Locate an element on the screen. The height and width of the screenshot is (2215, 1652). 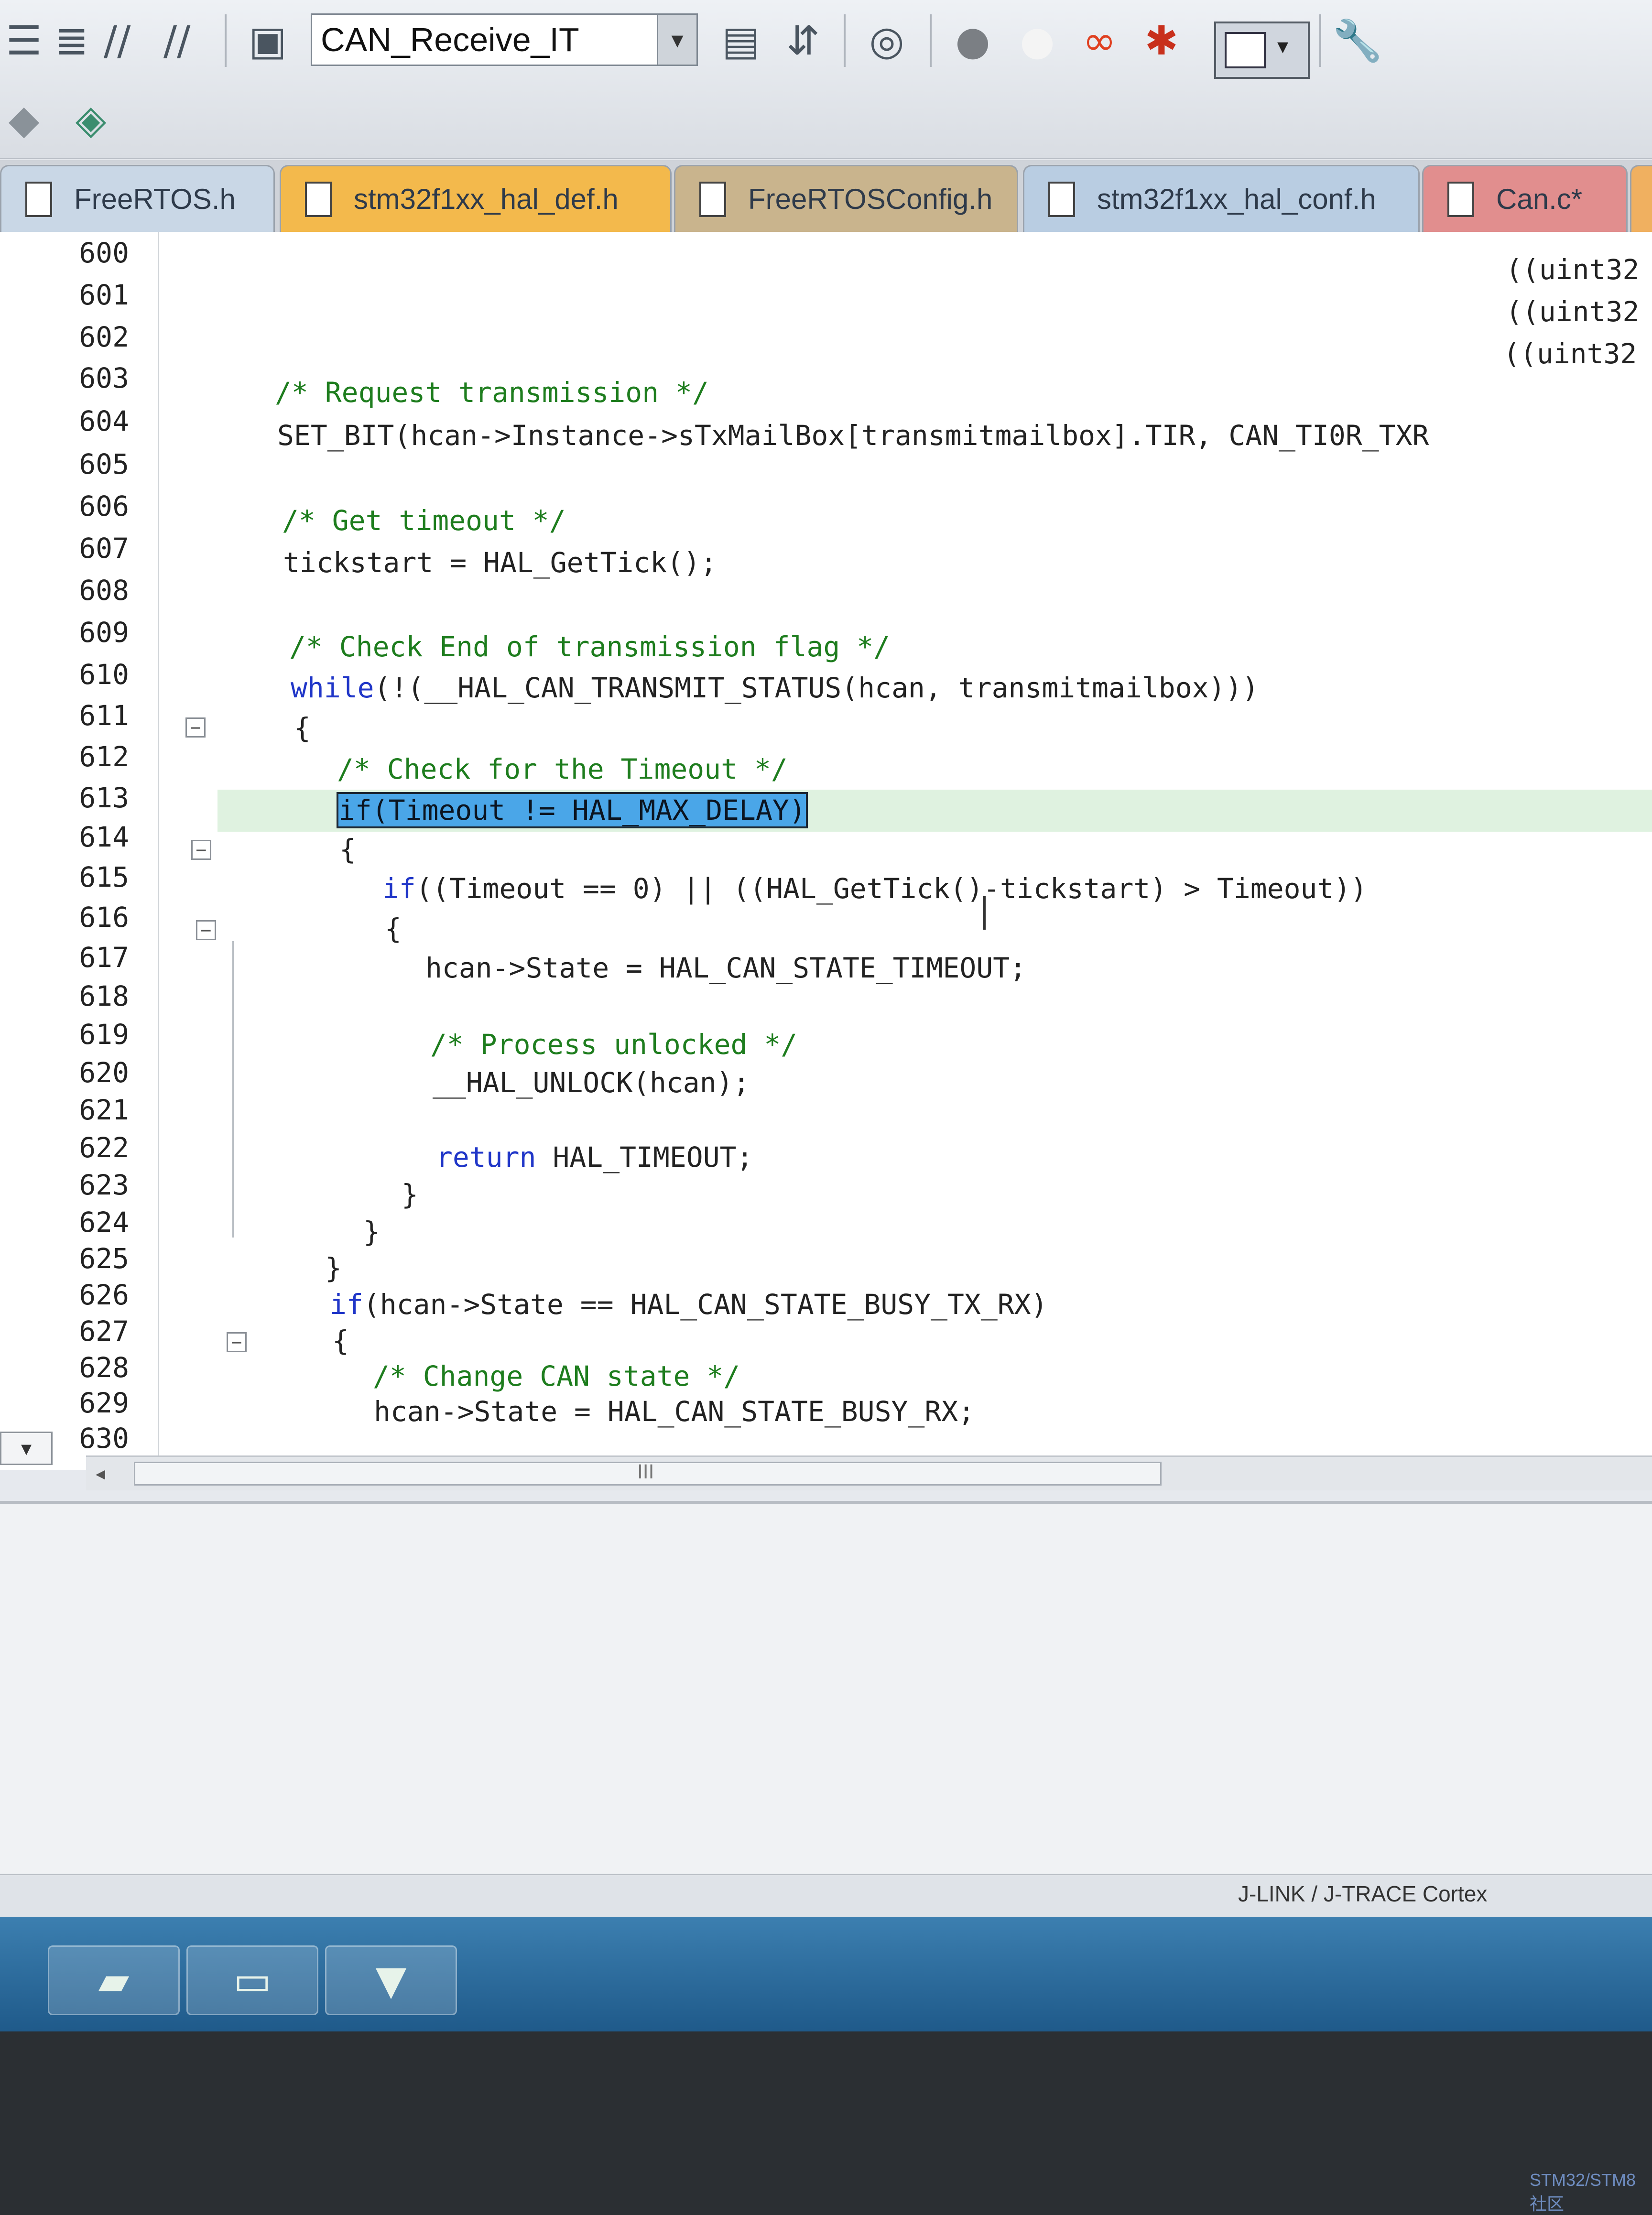
chip-app-icon: ▰ is located at coordinates (114, 1980).